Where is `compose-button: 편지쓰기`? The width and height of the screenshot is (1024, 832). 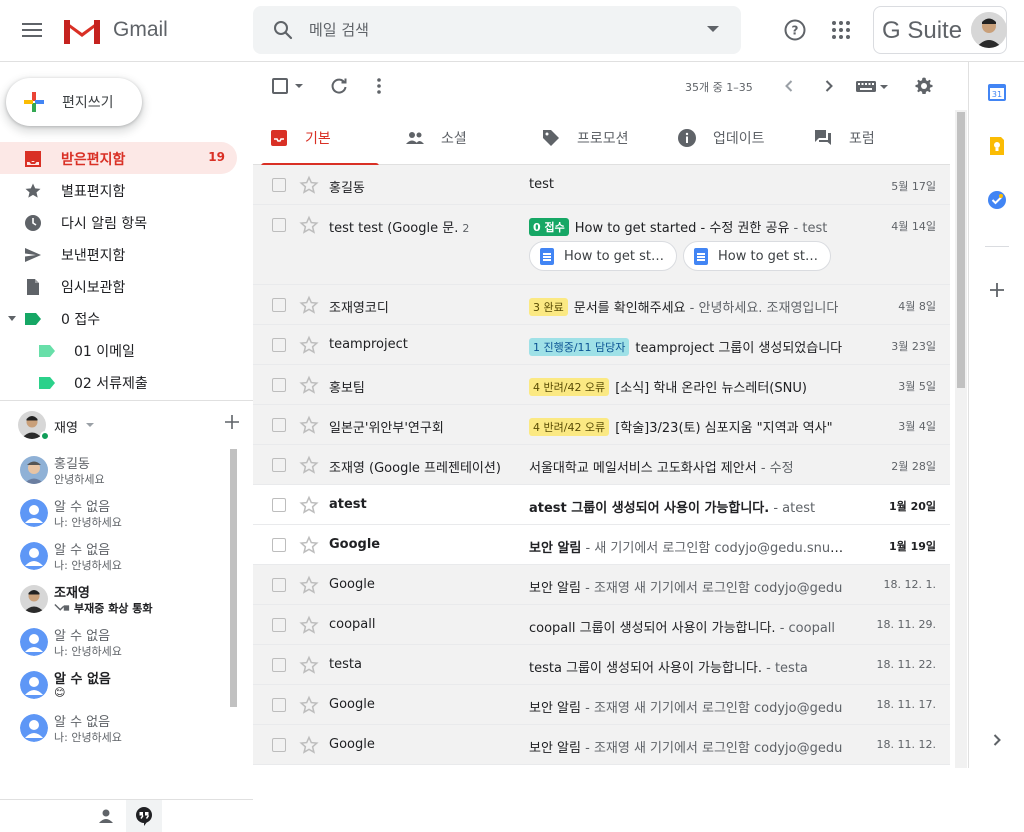
compose-button: 편지쓰기 is located at coordinates (74, 102).